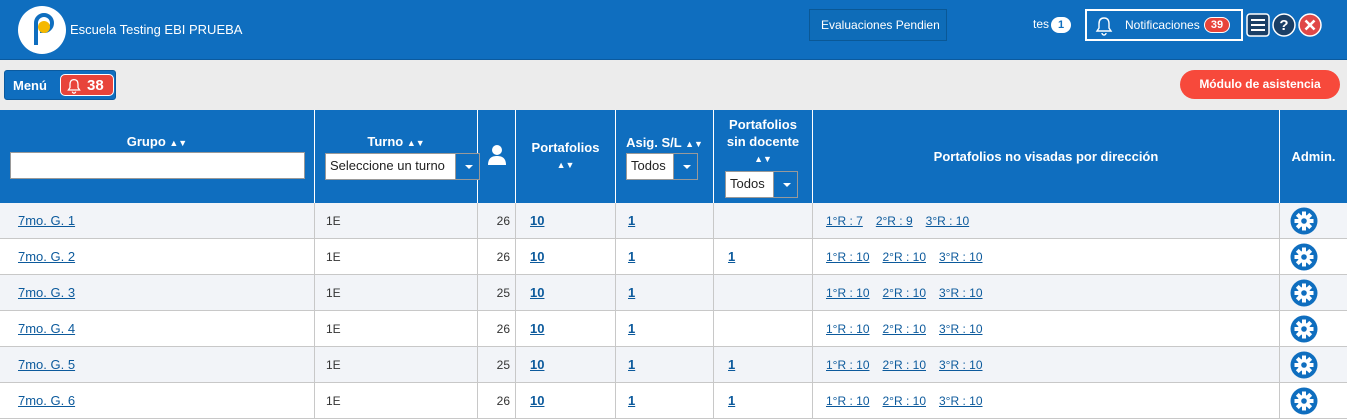 The height and width of the screenshot is (419, 1347). I want to click on header-grupo: Grupo ▲▼, so click(157, 156).